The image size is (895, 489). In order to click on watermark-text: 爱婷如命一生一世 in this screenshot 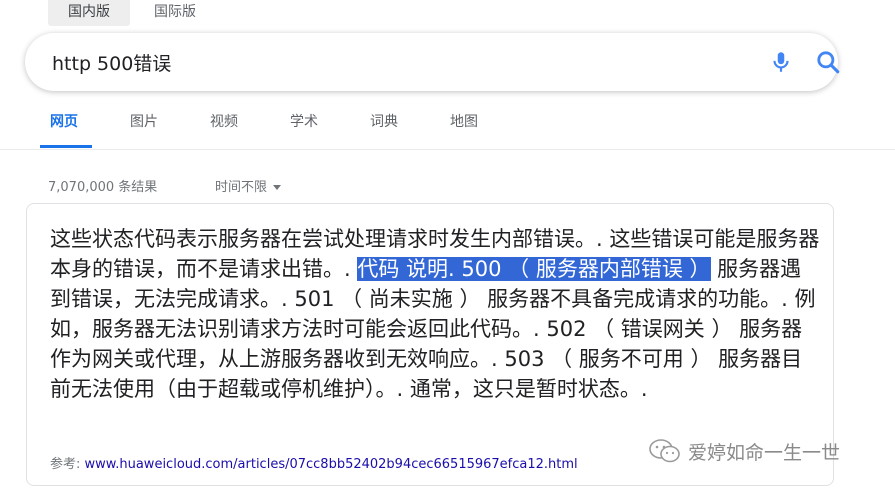, I will do `click(764, 452)`.